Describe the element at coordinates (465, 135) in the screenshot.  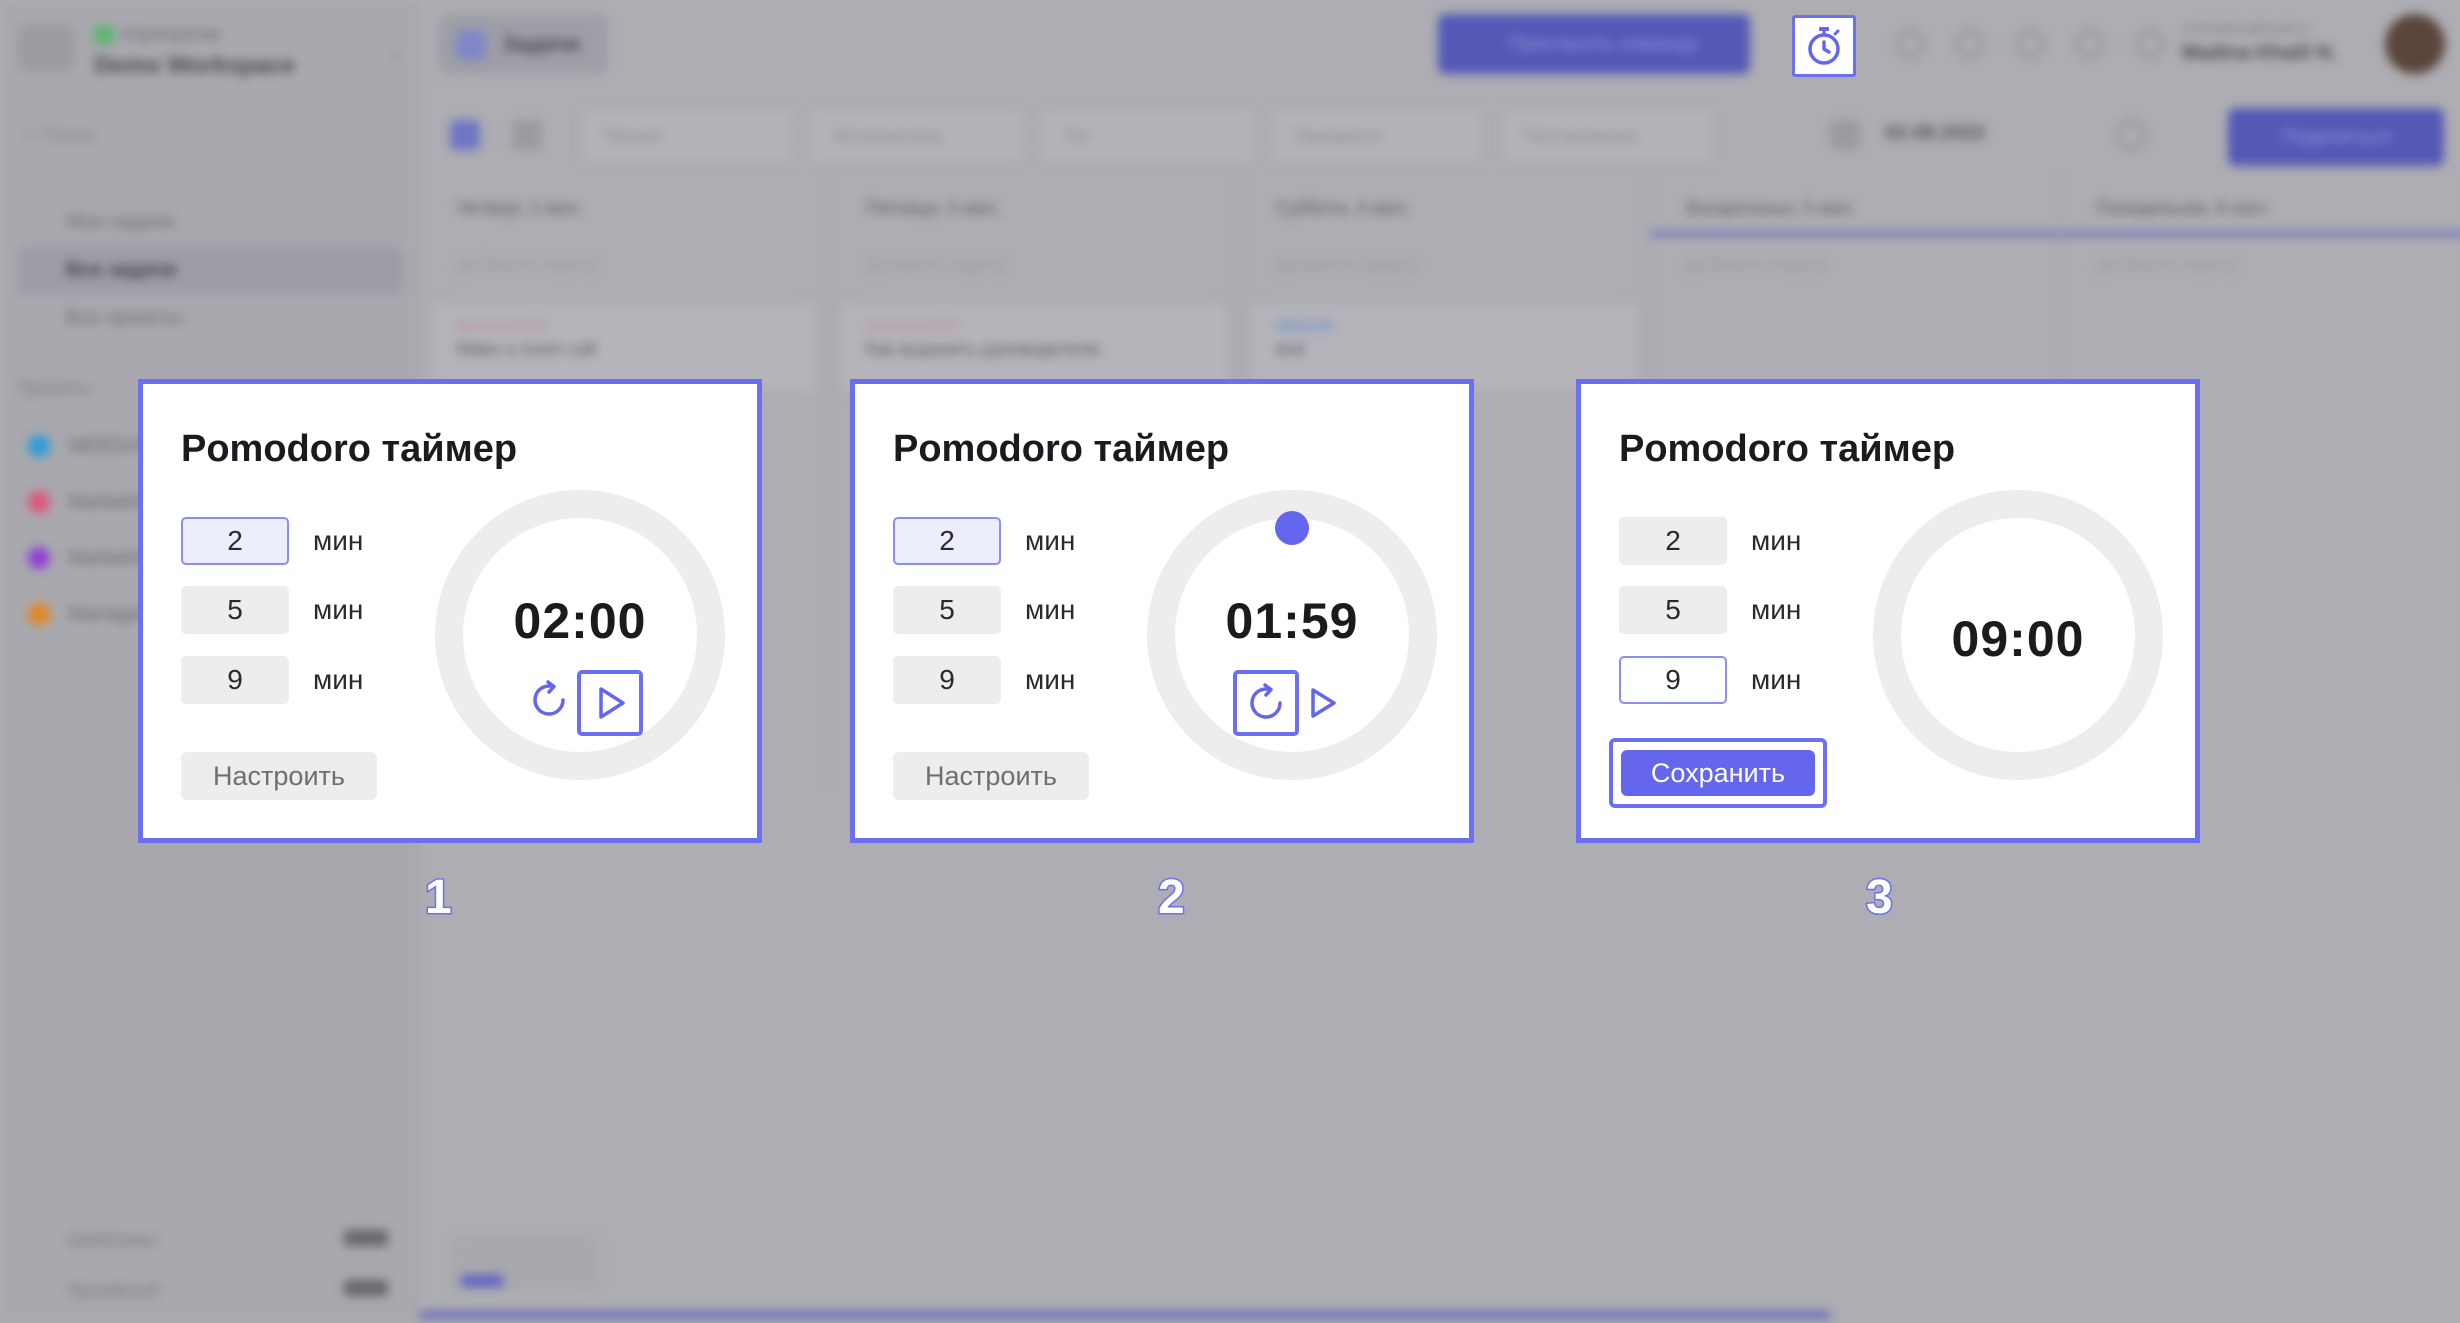
I see `board-view-icon` at that location.